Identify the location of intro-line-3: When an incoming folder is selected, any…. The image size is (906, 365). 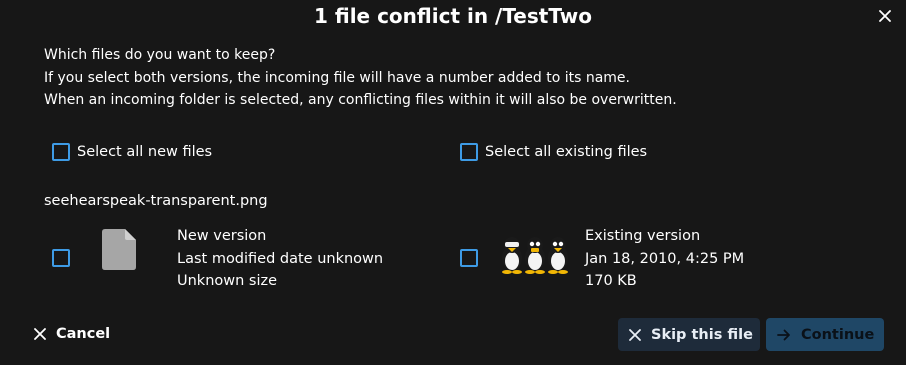
(360, 100).